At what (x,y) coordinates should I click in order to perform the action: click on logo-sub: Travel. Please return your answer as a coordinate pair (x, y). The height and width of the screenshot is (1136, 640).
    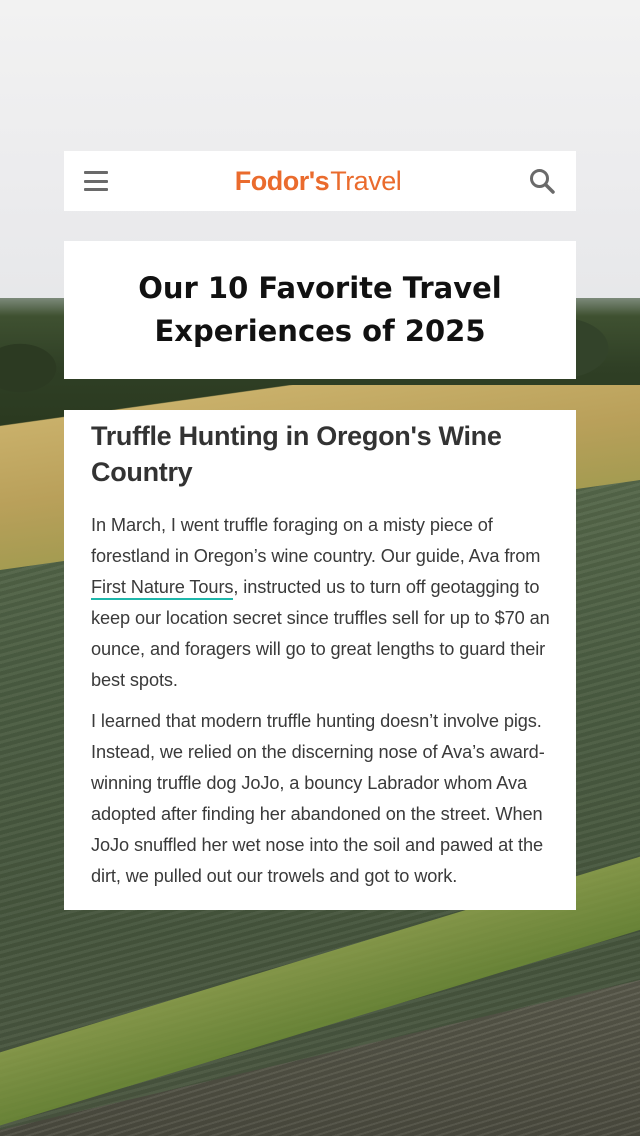
    Looking at the image, I should click on (366, 180).